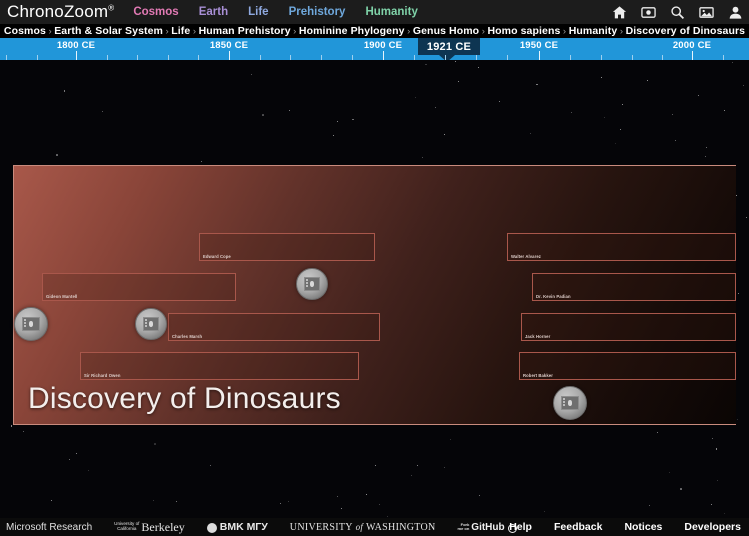 Image resolution: width=749 pixels, height=536 pixels. Describe the element at coordinates (317, 12) in the screenshot. I see `nav-item-prehistory: Prehistory` at that location.